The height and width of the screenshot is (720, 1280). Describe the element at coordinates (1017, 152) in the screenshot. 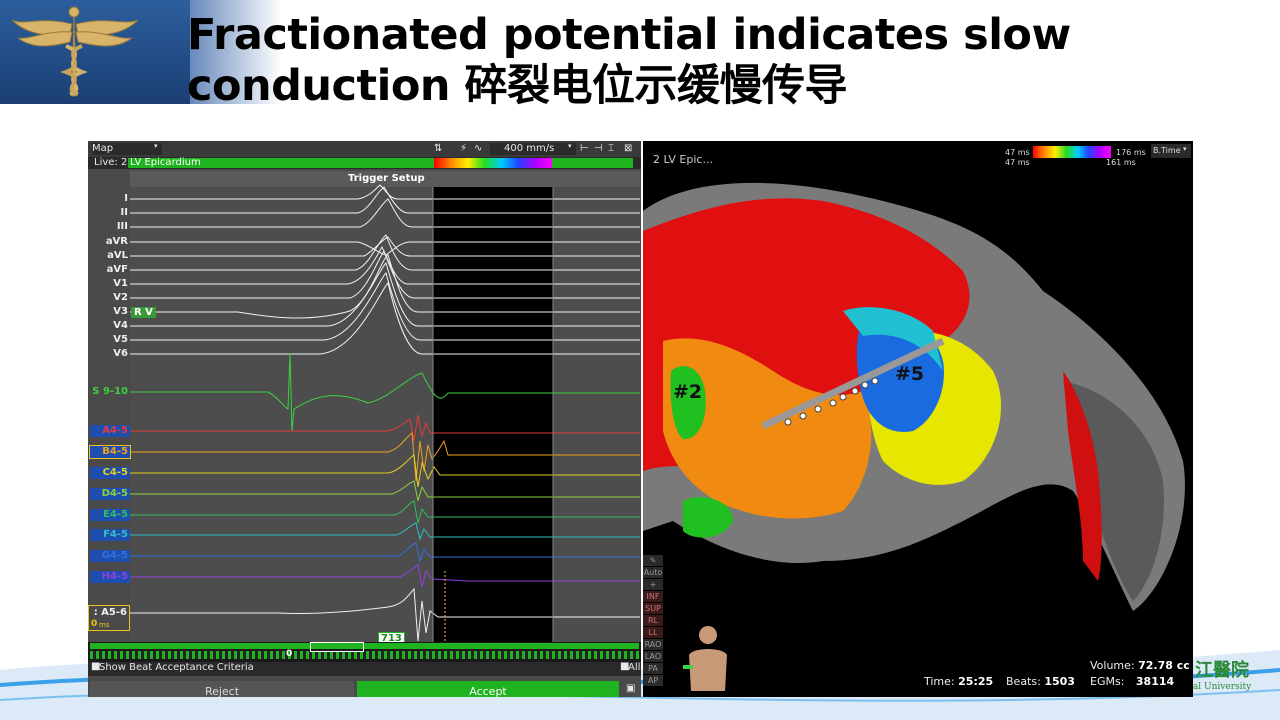

I see `lat-min-top: 47 ms` at that location.